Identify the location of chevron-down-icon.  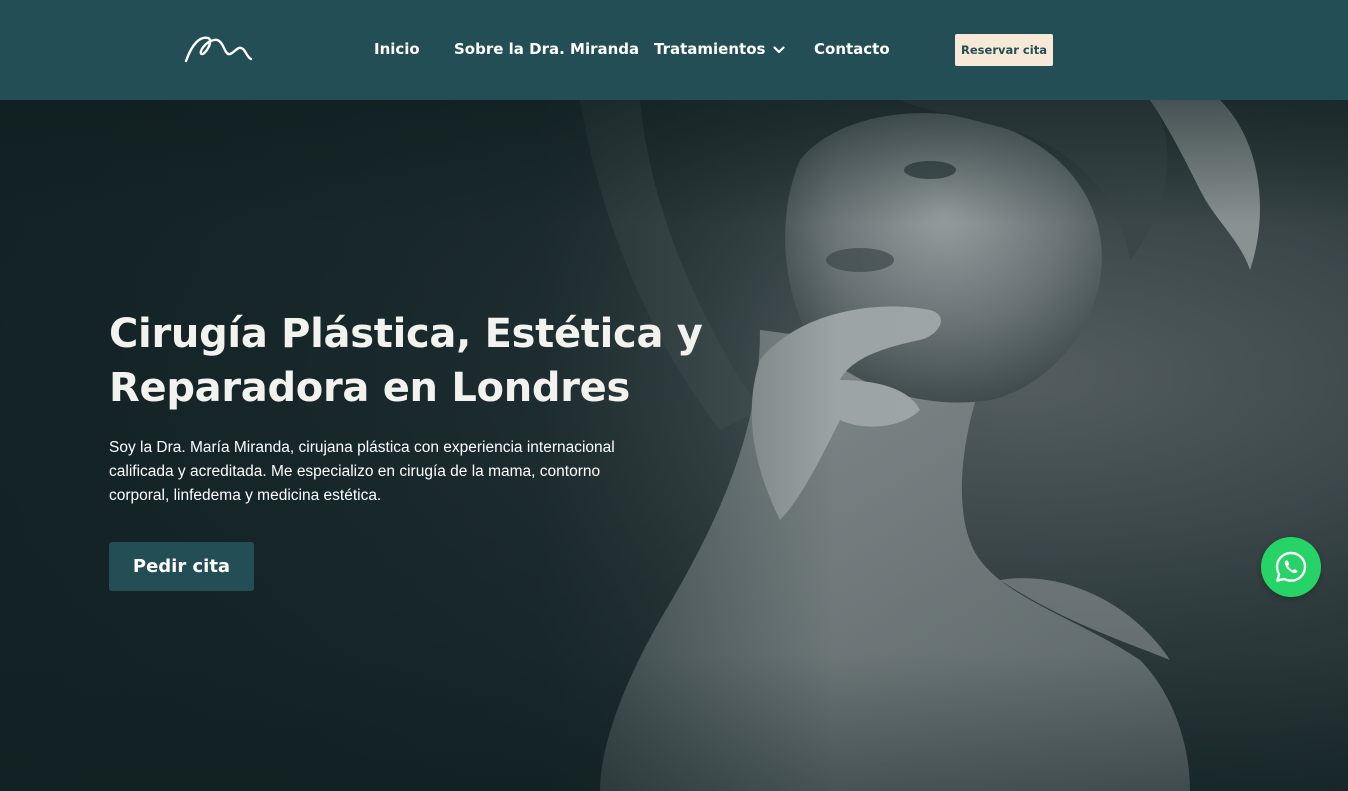
(779, 49).